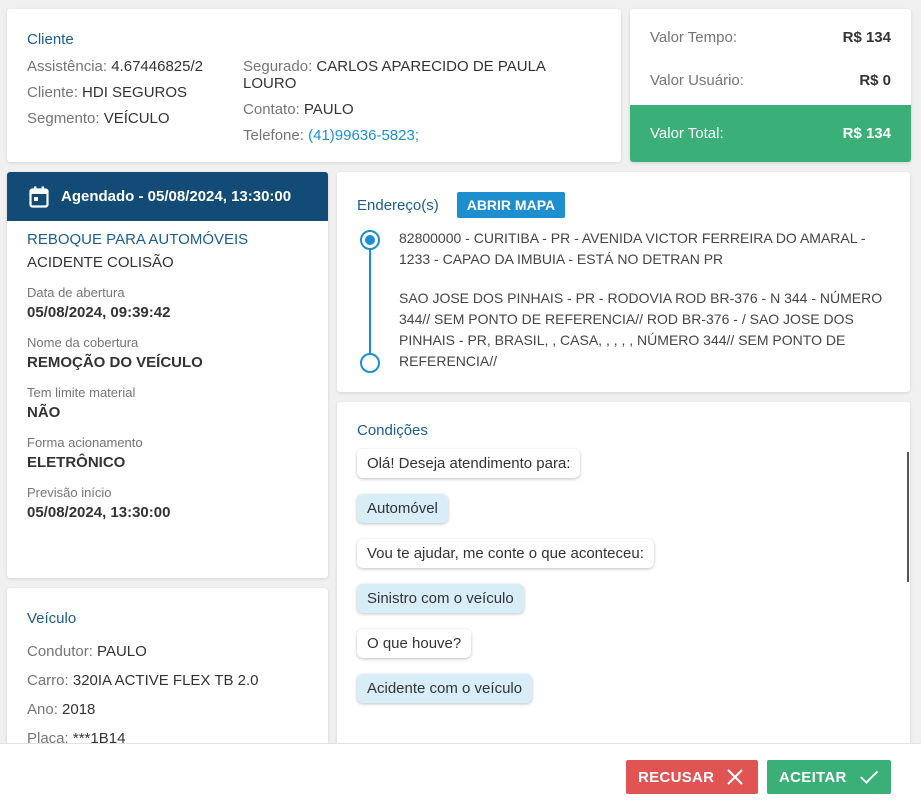  I want to click on field-value: REMOÇÃO DO VEÍCULO, so click(115, 362).